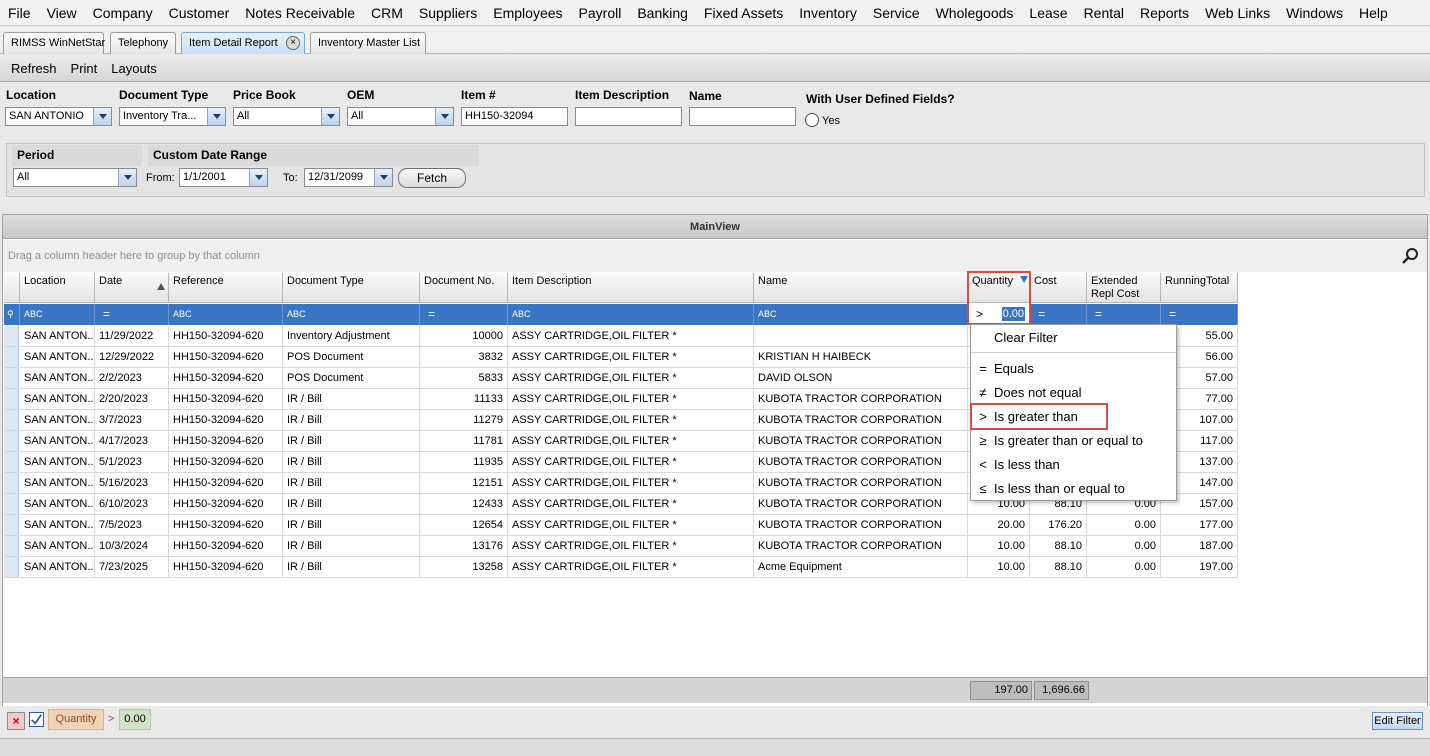  What do you see at coordinates (76, 719) in the screenshot?
I see `filter-field-chip: Quantity` at bounding box center [76, 719].